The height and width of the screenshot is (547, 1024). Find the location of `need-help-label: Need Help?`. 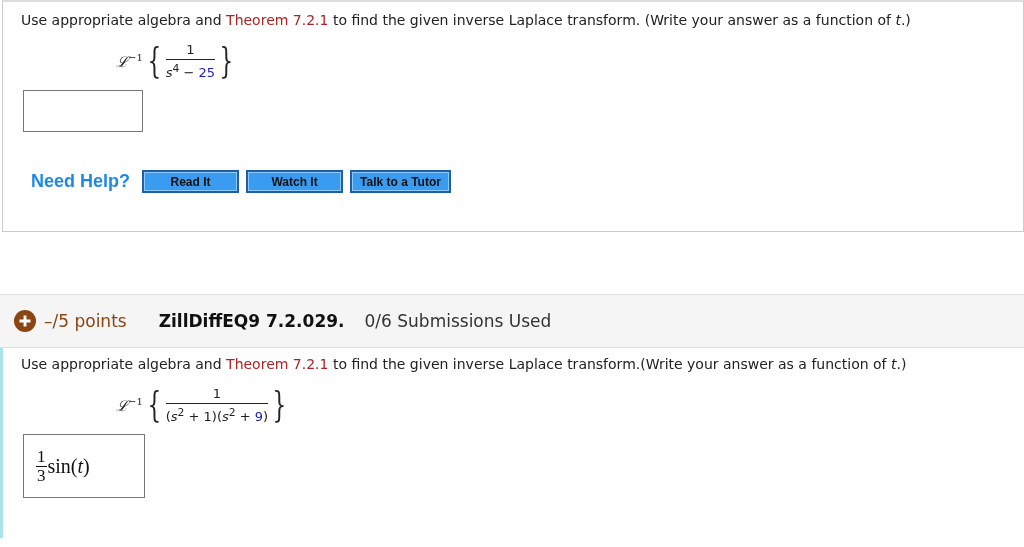

need-help-label: Need Help? is located at coordinates (81, 182).